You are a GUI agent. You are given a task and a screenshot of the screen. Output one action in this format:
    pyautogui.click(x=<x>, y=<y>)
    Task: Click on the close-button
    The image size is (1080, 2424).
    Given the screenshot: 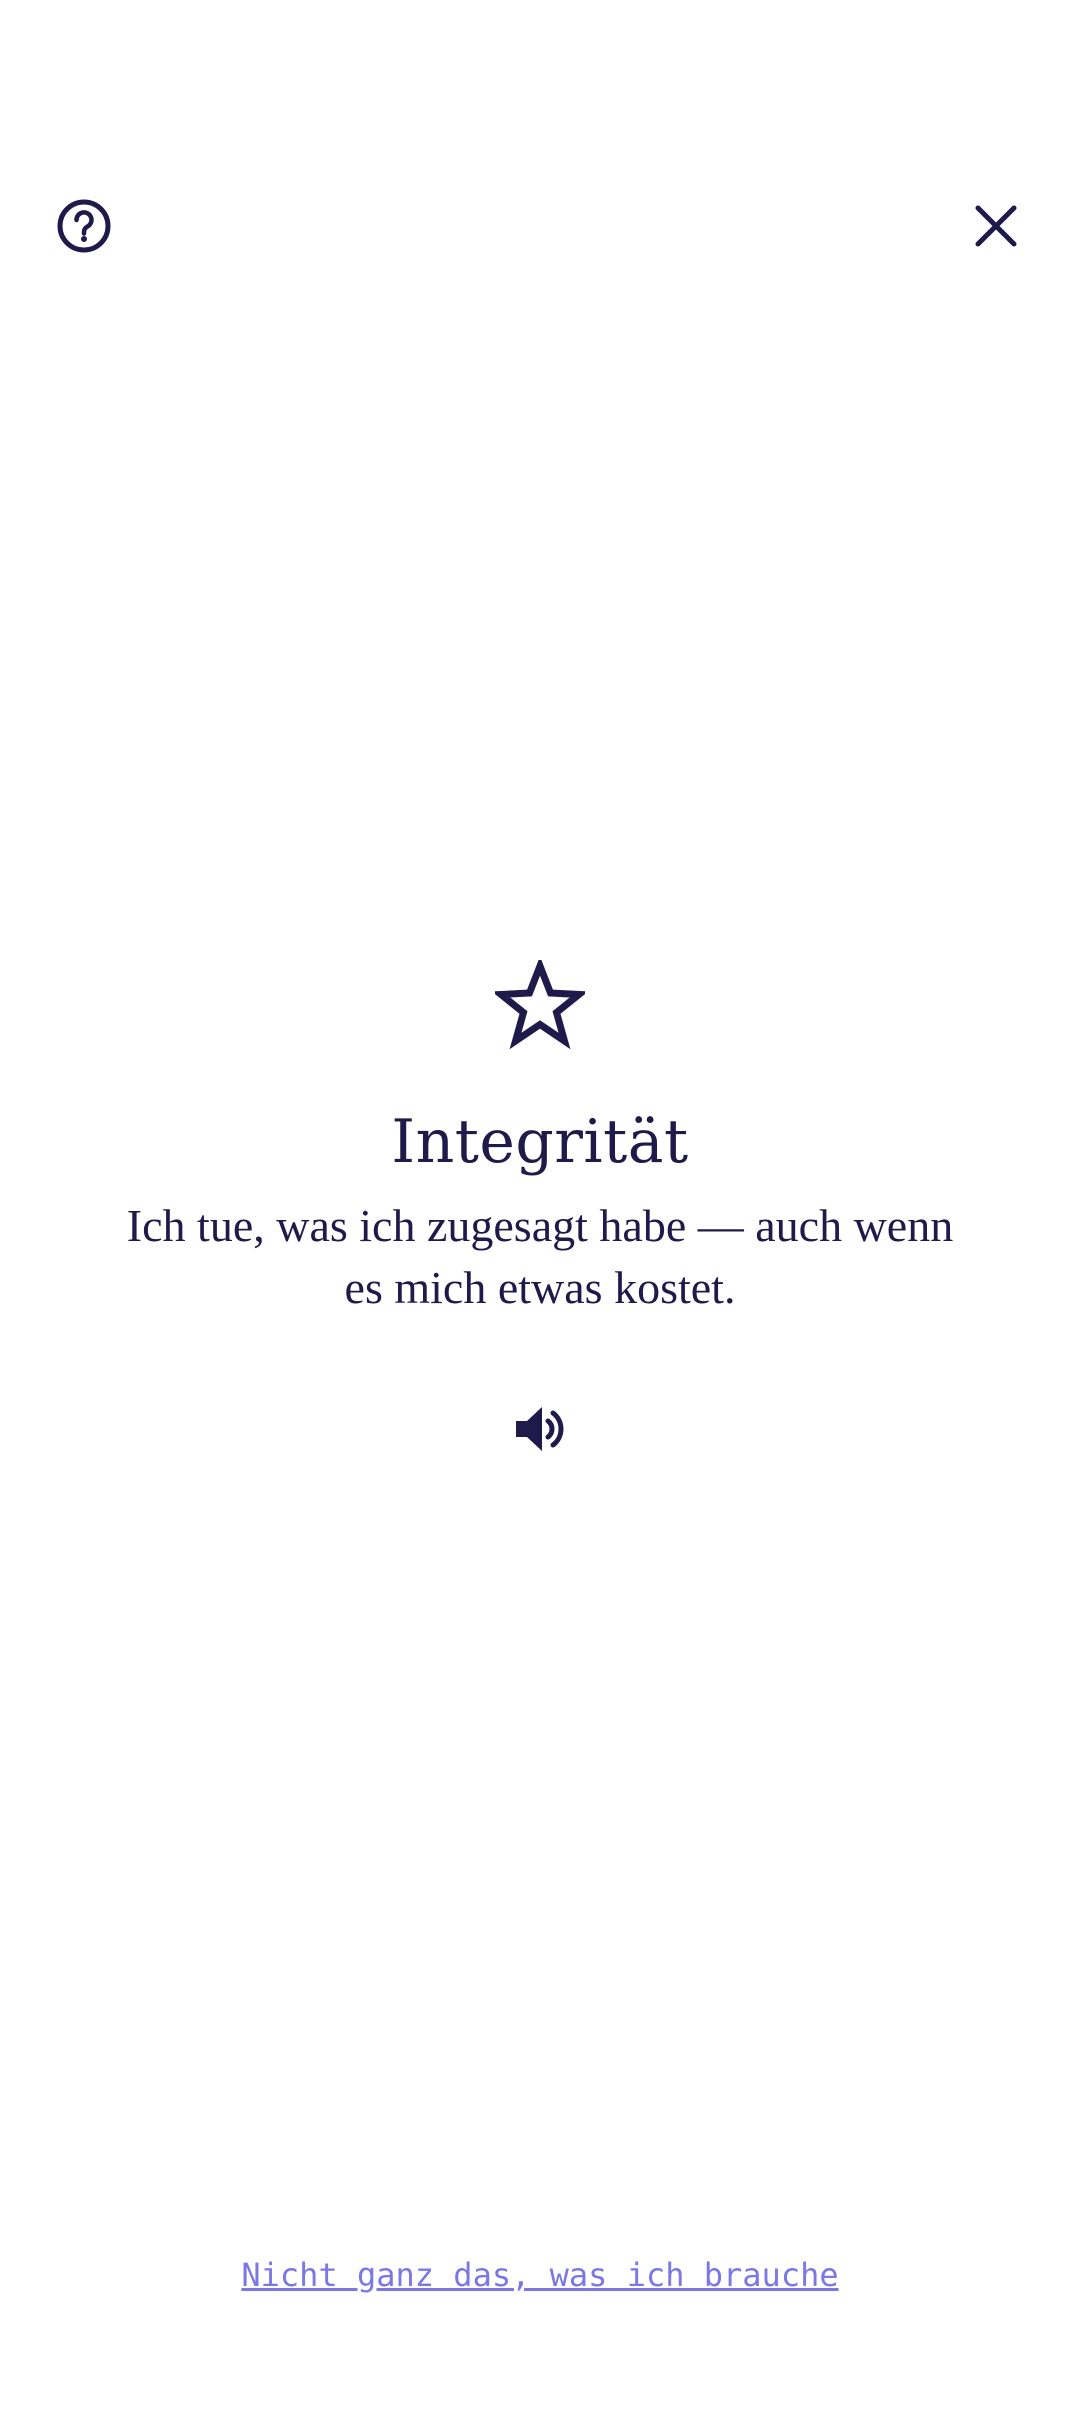 What is the action you would take?
    pyautogui.click(x=996, y=226)
    